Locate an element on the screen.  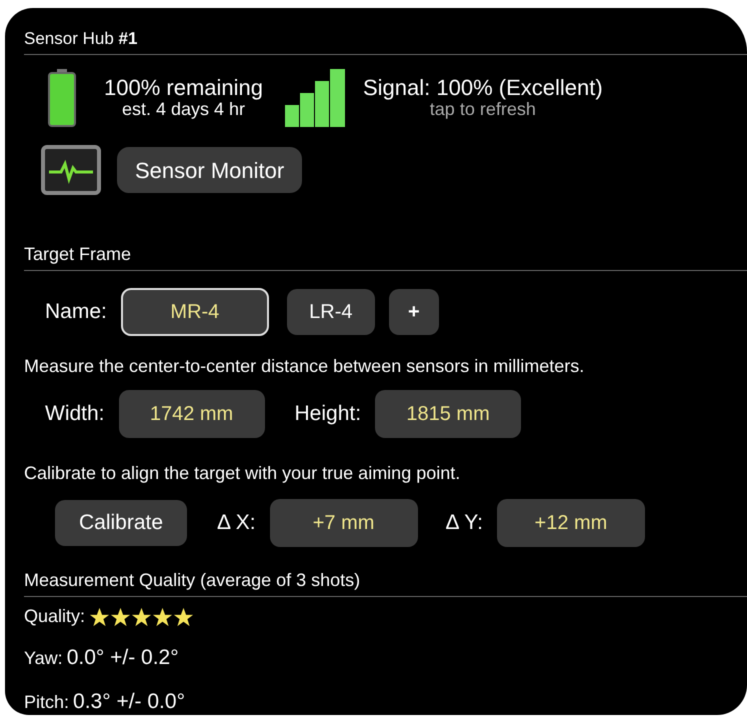
target-name-option: LR-4 is located at coordinates (330, 312).